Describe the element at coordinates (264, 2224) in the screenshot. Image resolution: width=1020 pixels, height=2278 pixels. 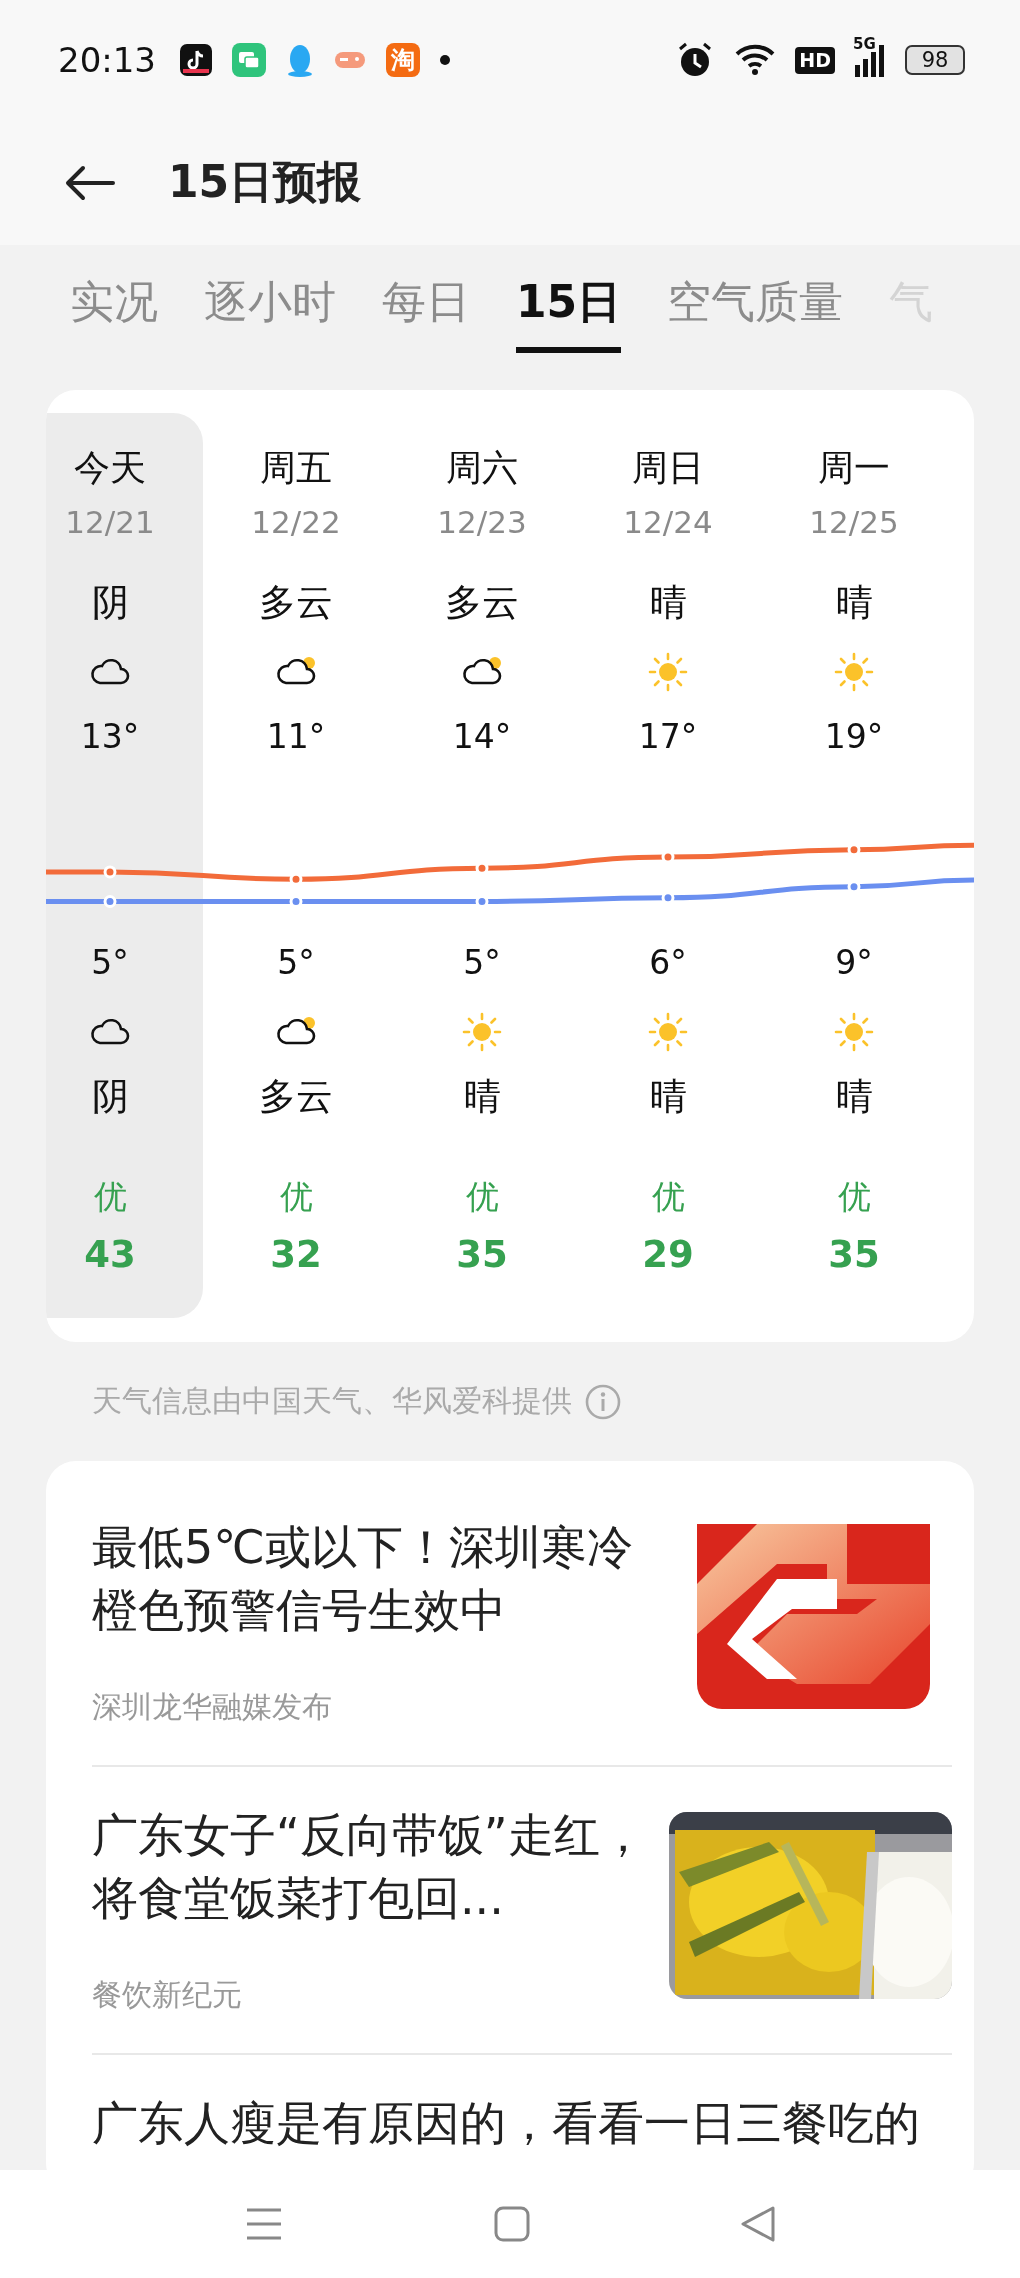
I see `menu-icon` at that location.